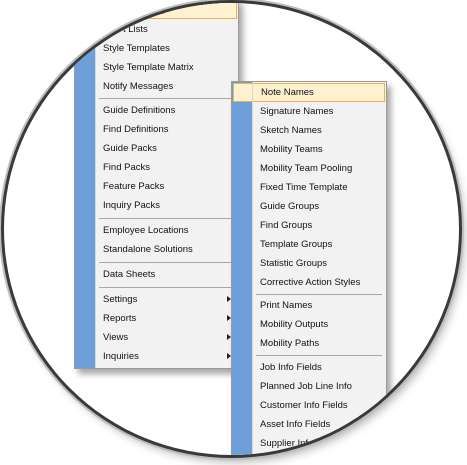 This screenshot has width=467, height=465. I want to click on menu-item-label: Reports, so click(120, 318).